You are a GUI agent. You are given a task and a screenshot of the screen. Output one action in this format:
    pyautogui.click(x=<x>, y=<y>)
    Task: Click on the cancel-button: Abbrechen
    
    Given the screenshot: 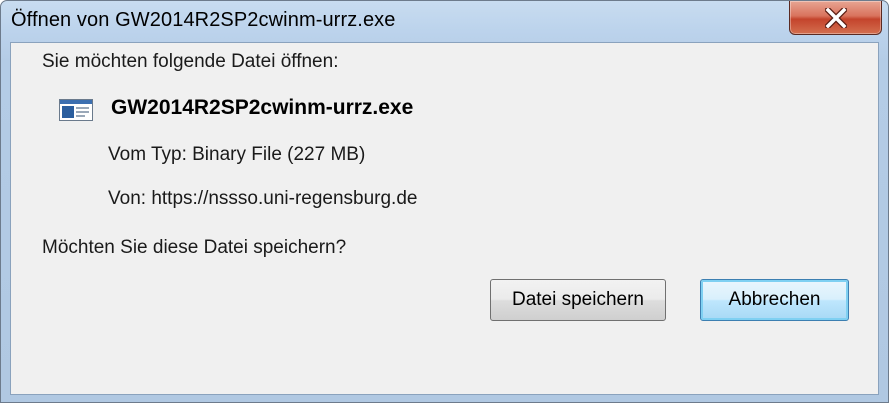 What is the action you would take?
    pyautogui.click(x=774, y=300)
    